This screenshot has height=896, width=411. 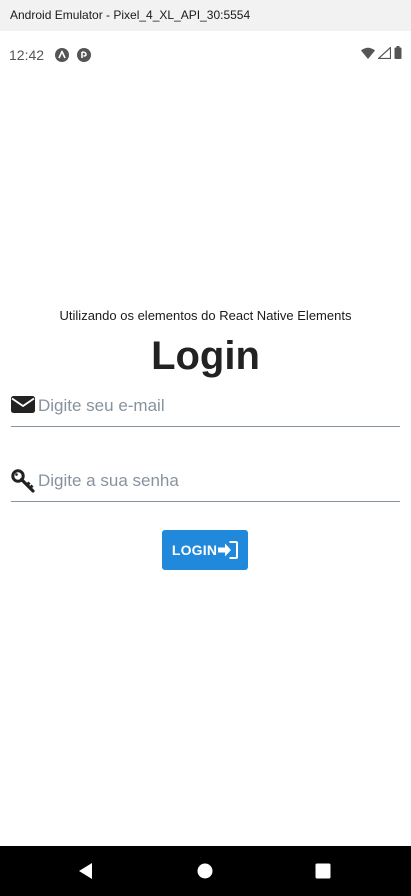 What do you see at coordinates (23, 481) in the screenshot?
I see `key-icon` at bounding box center [23, 481].